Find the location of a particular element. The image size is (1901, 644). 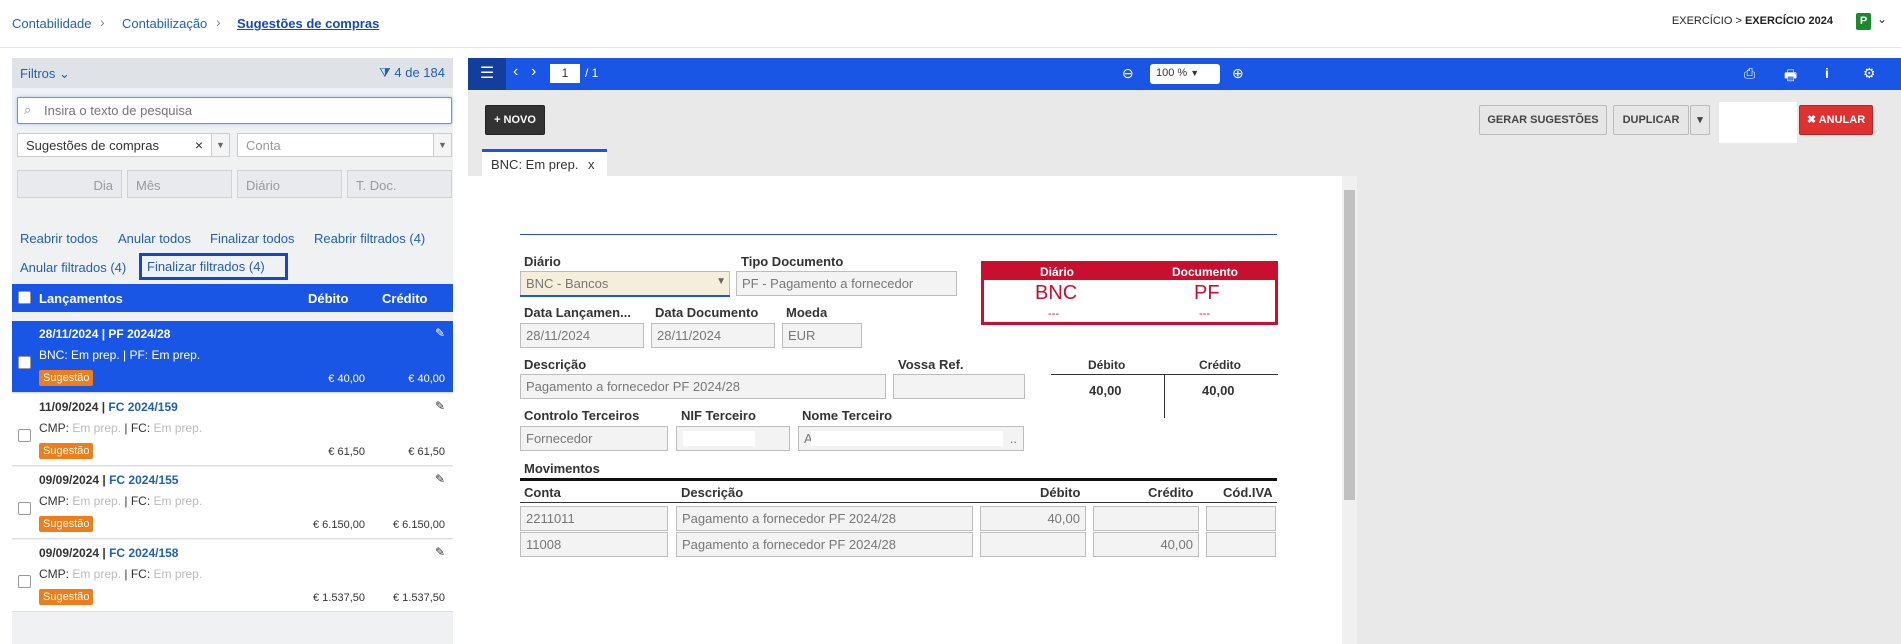

list-header: Lançamentos Débito Crédito is located at coordinates (232, 298).